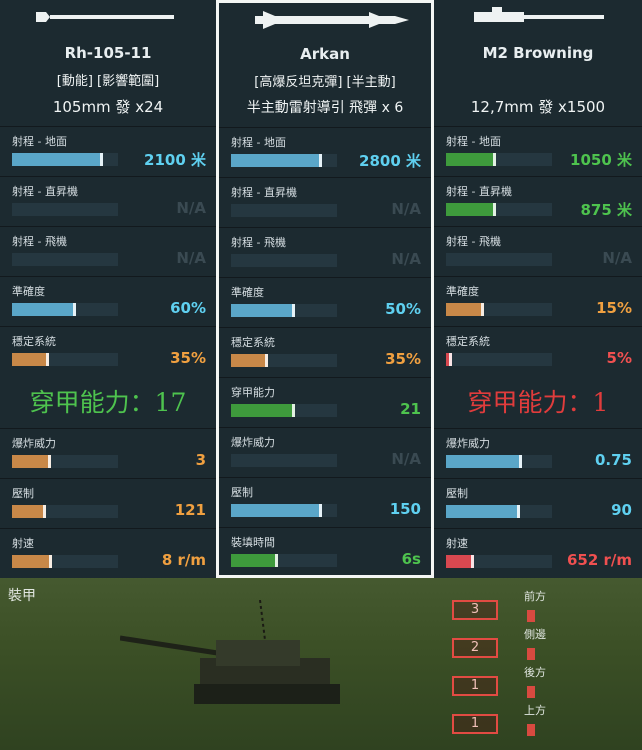 This screenshot has height=750, width=642. What do you see at coordinates (538, 351) in the screenshot?
I see `stat-row: 穩定系統 5%` at bounding box center [538, 351].